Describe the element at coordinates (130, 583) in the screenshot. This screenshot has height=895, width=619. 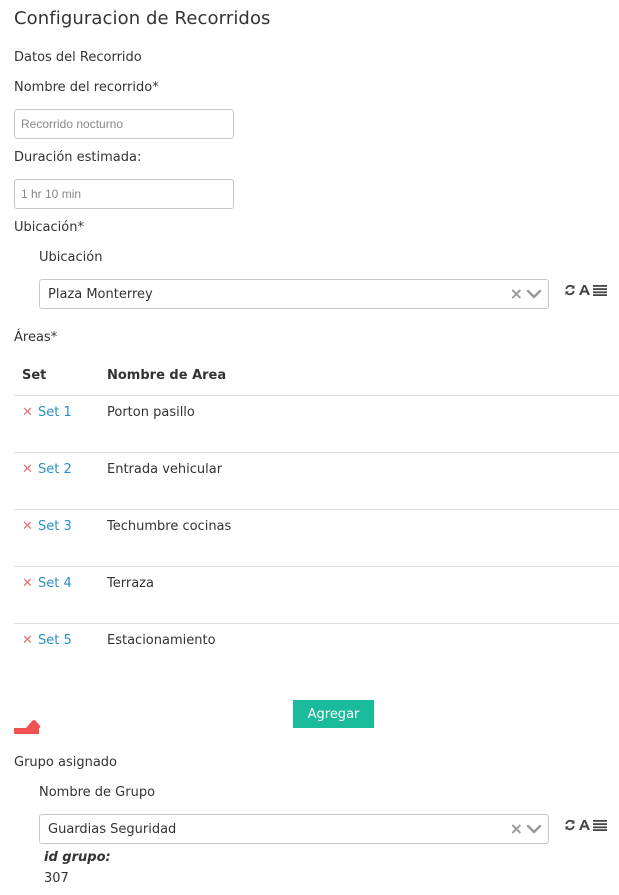
I see `area-name: Terraza` at that location.